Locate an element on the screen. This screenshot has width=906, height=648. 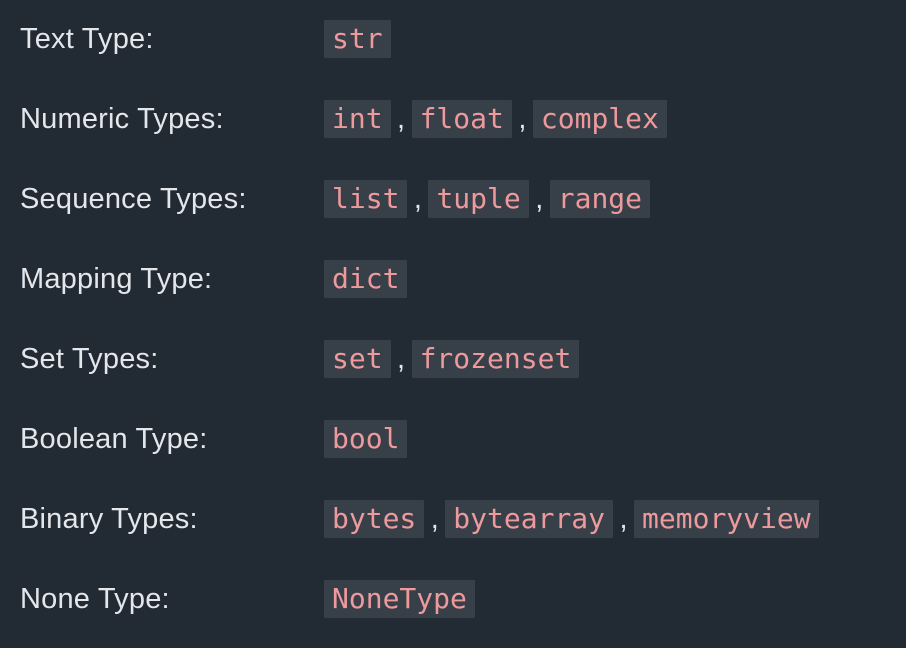
row-boolean-type: Boolean Type: bool is located at coordinates (453, 439).